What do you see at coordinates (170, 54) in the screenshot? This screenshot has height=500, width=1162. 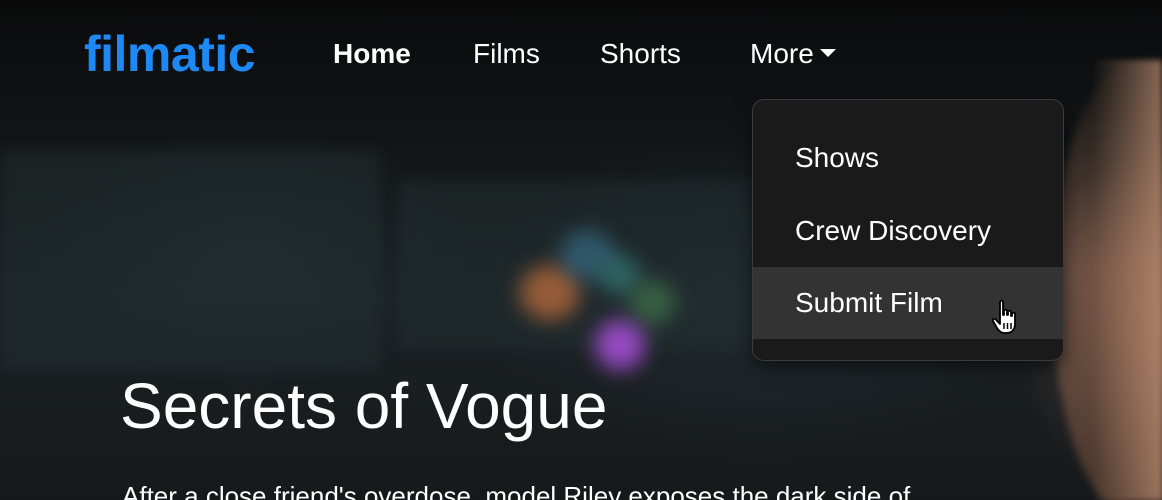 I see `brand-logo: filmatic` at bounding box center [170, 54].